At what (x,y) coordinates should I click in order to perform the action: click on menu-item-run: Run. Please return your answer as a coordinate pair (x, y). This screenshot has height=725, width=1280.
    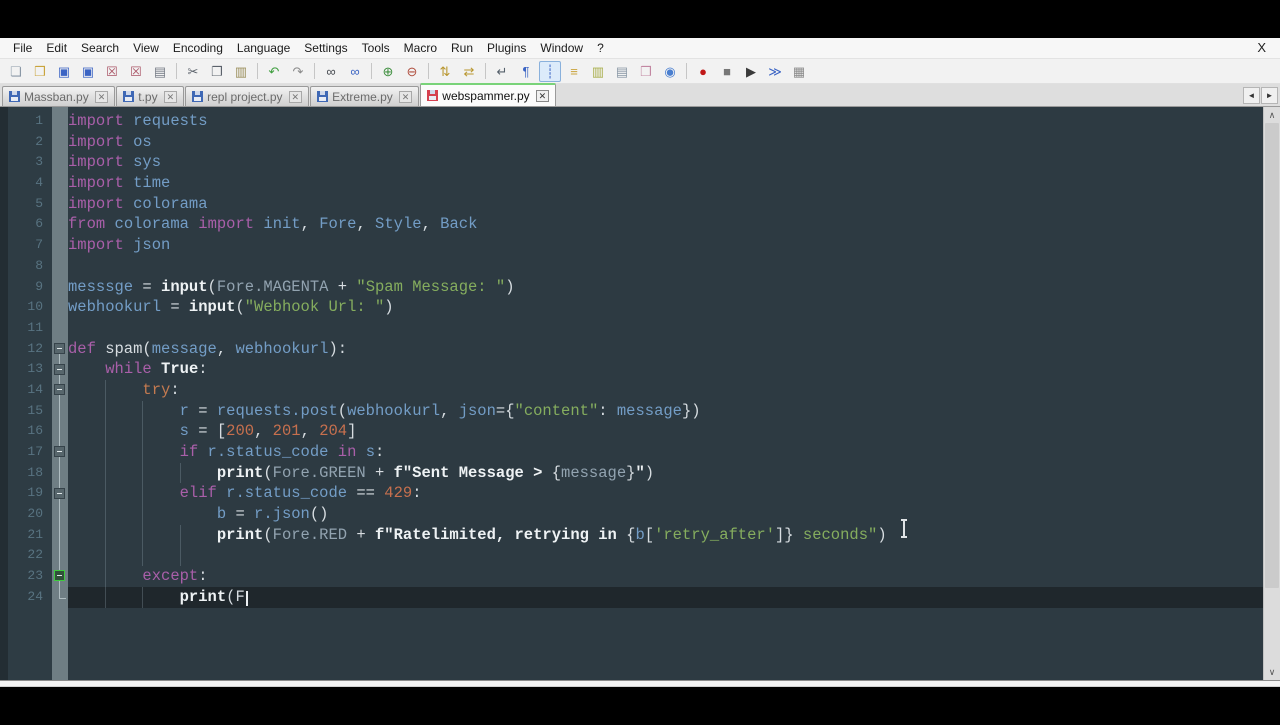
    Looking at the image, I should click on (462, 48).